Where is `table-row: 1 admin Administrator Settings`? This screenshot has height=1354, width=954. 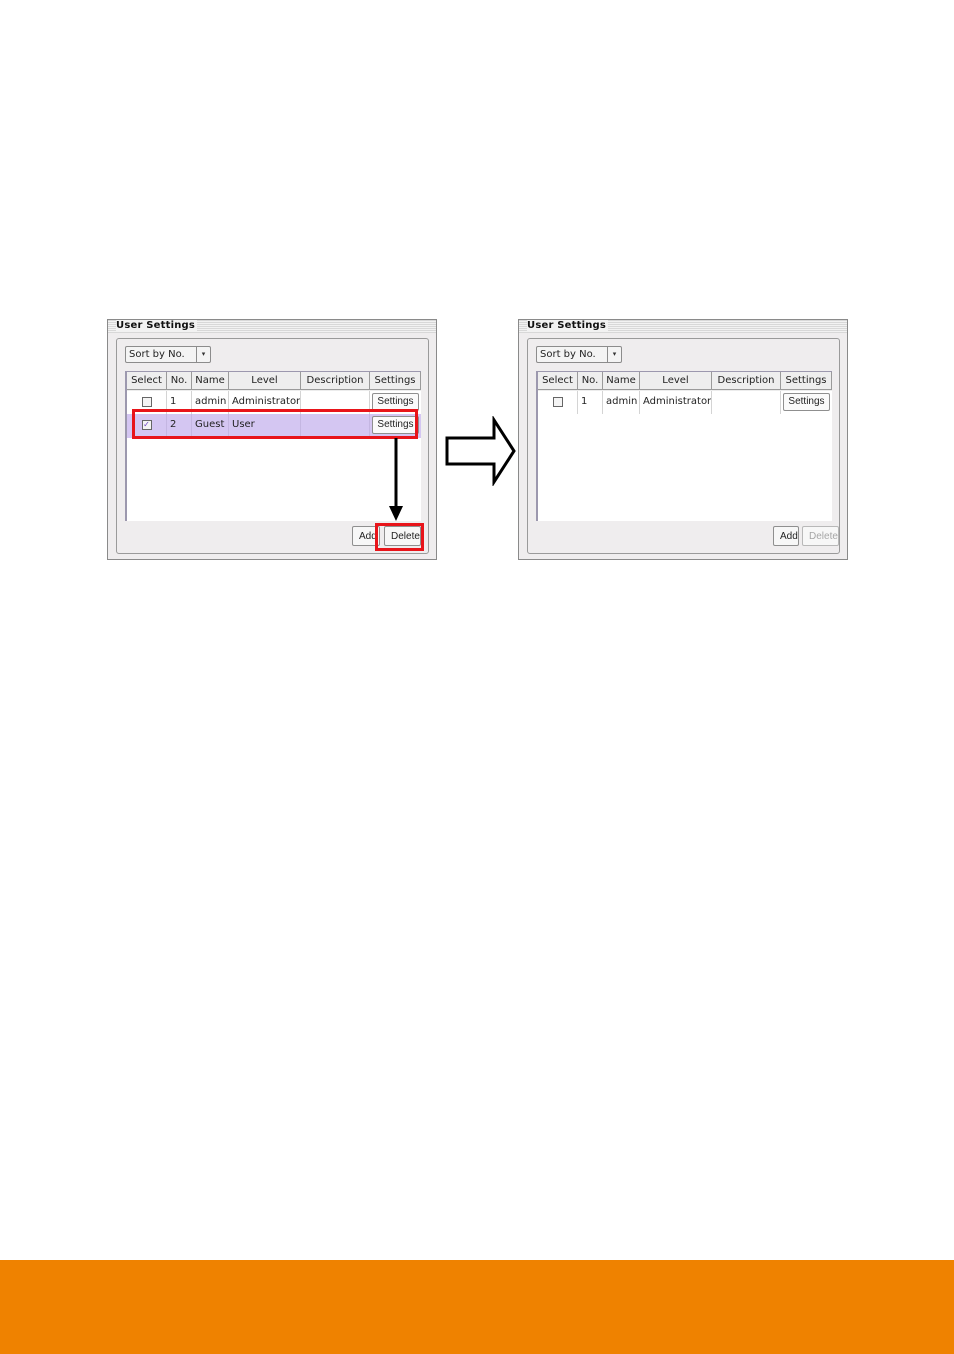 table-row: 1 admin Administrator Settings is located at coordinates (685, 402).